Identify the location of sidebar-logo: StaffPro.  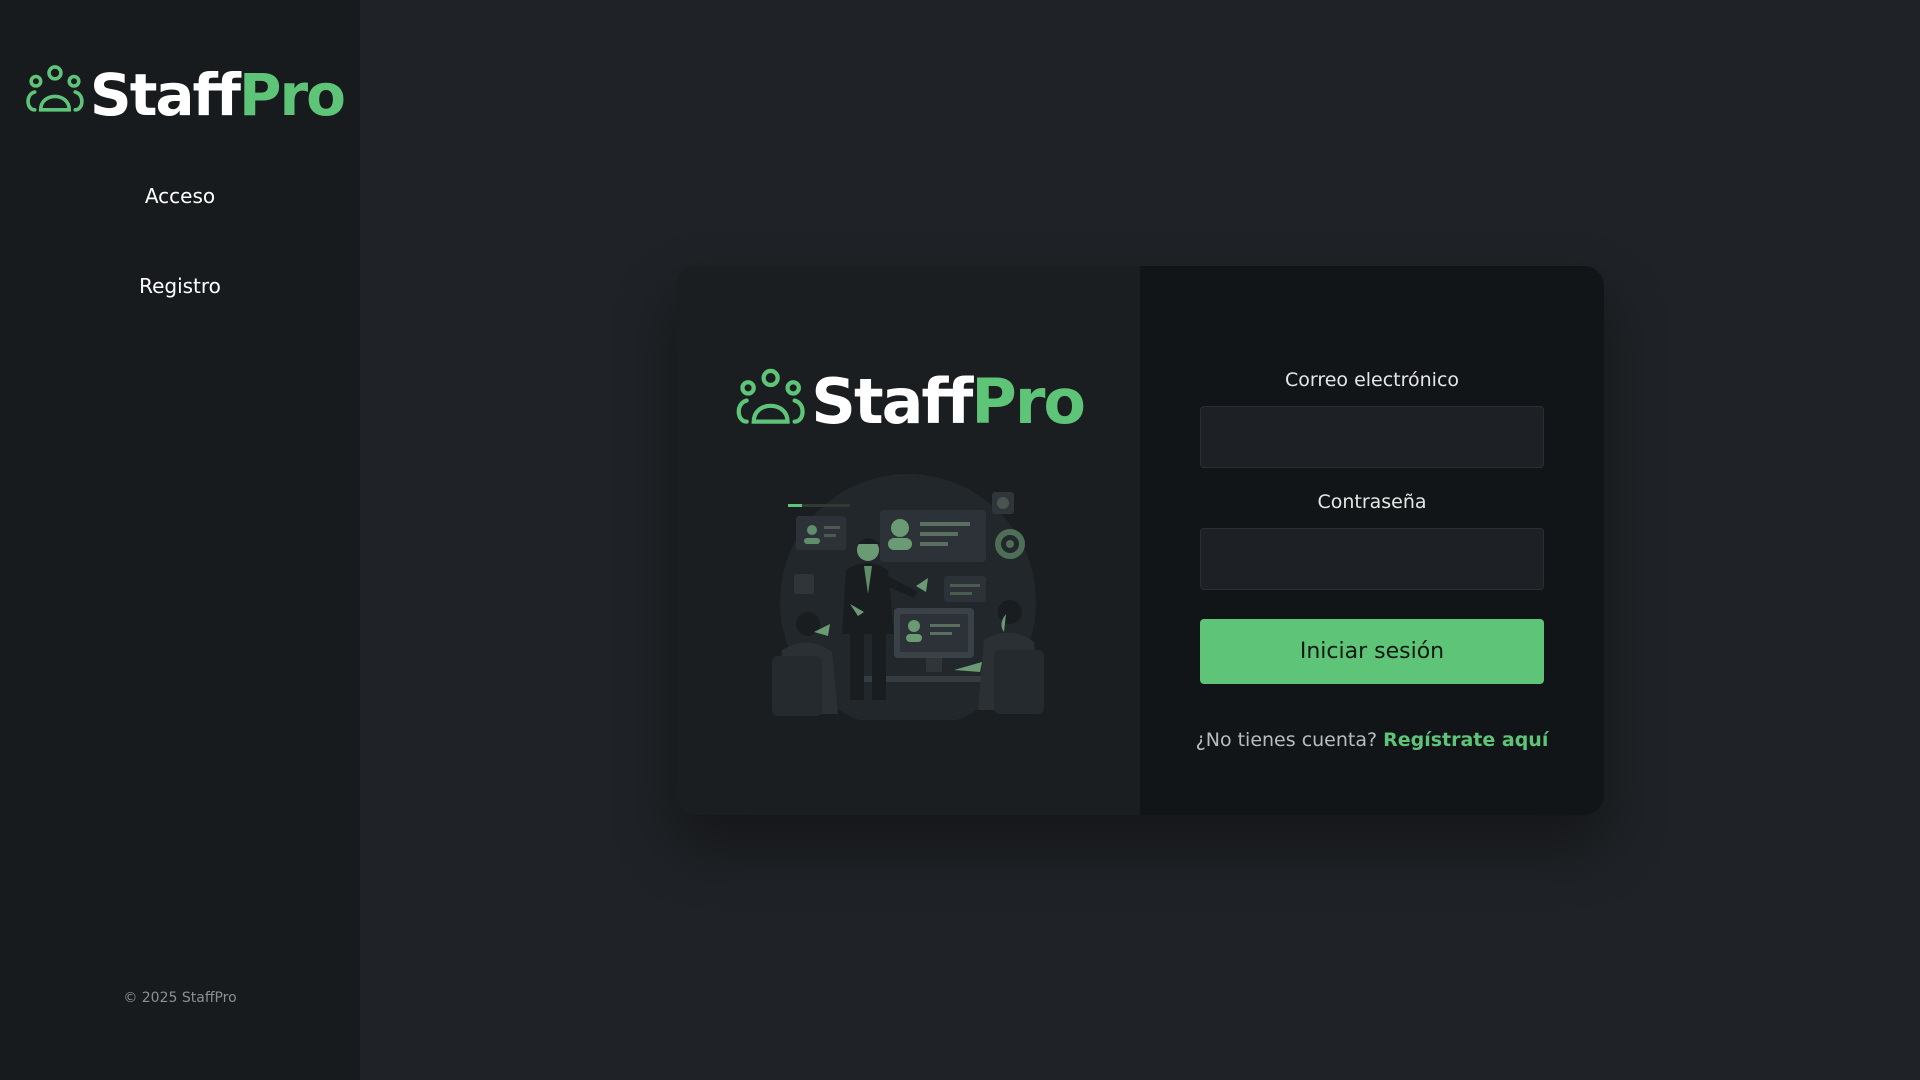
(185, 89).